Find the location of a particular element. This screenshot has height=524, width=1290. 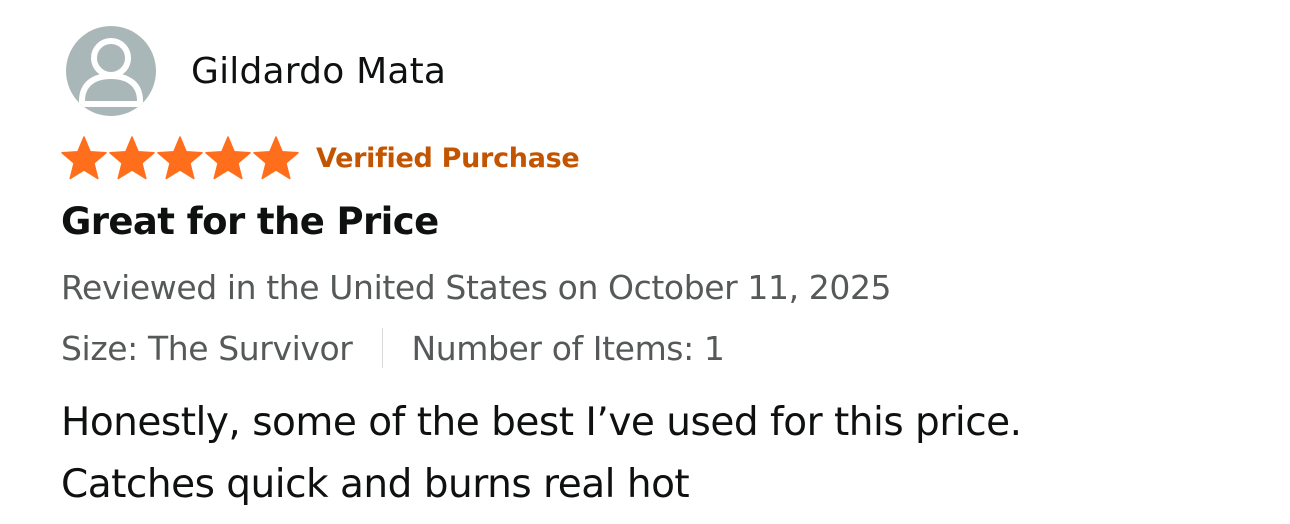

variant-item-count: Number of Items: 1 is located at coordinates (567, 348).